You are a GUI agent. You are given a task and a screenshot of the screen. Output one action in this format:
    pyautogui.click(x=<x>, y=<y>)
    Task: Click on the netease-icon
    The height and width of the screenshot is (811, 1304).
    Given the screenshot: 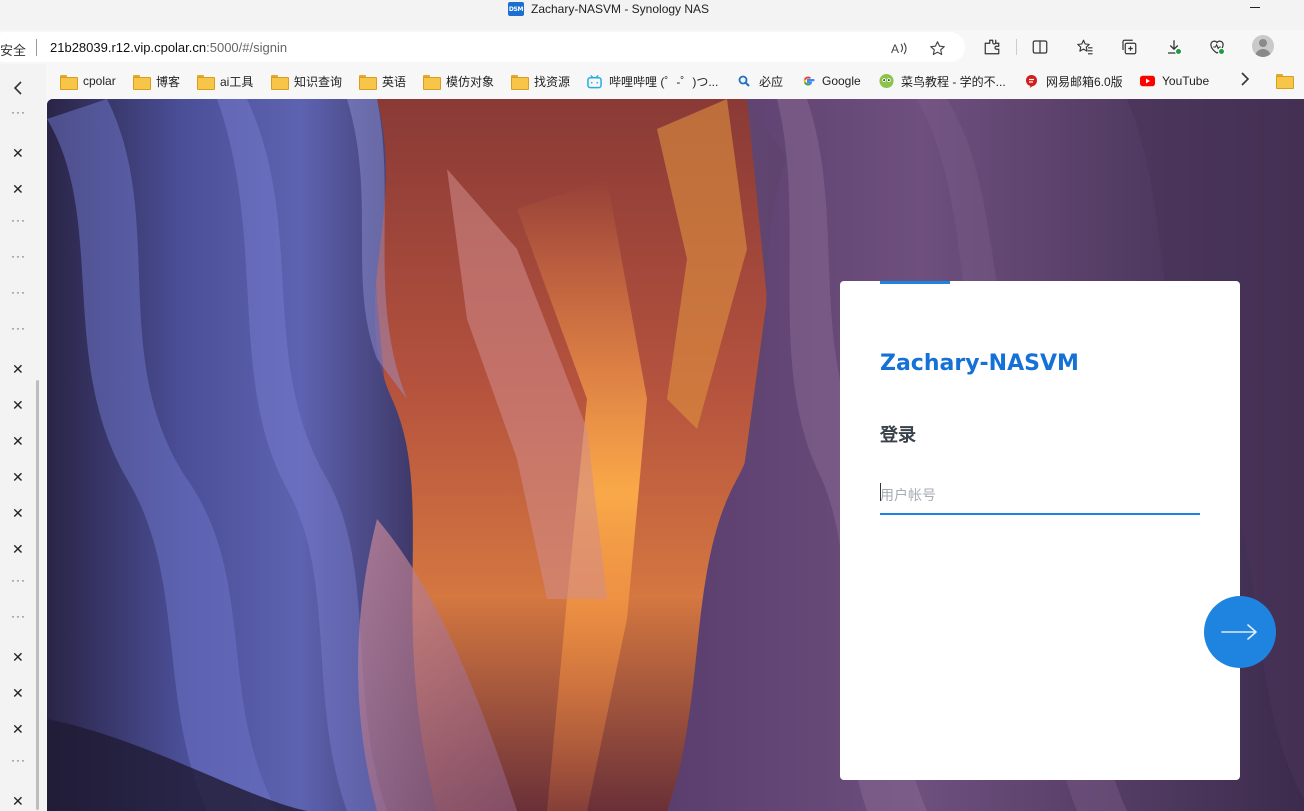 What is the action you would take?
    pyautogui.click(x=1031, y=81)
    